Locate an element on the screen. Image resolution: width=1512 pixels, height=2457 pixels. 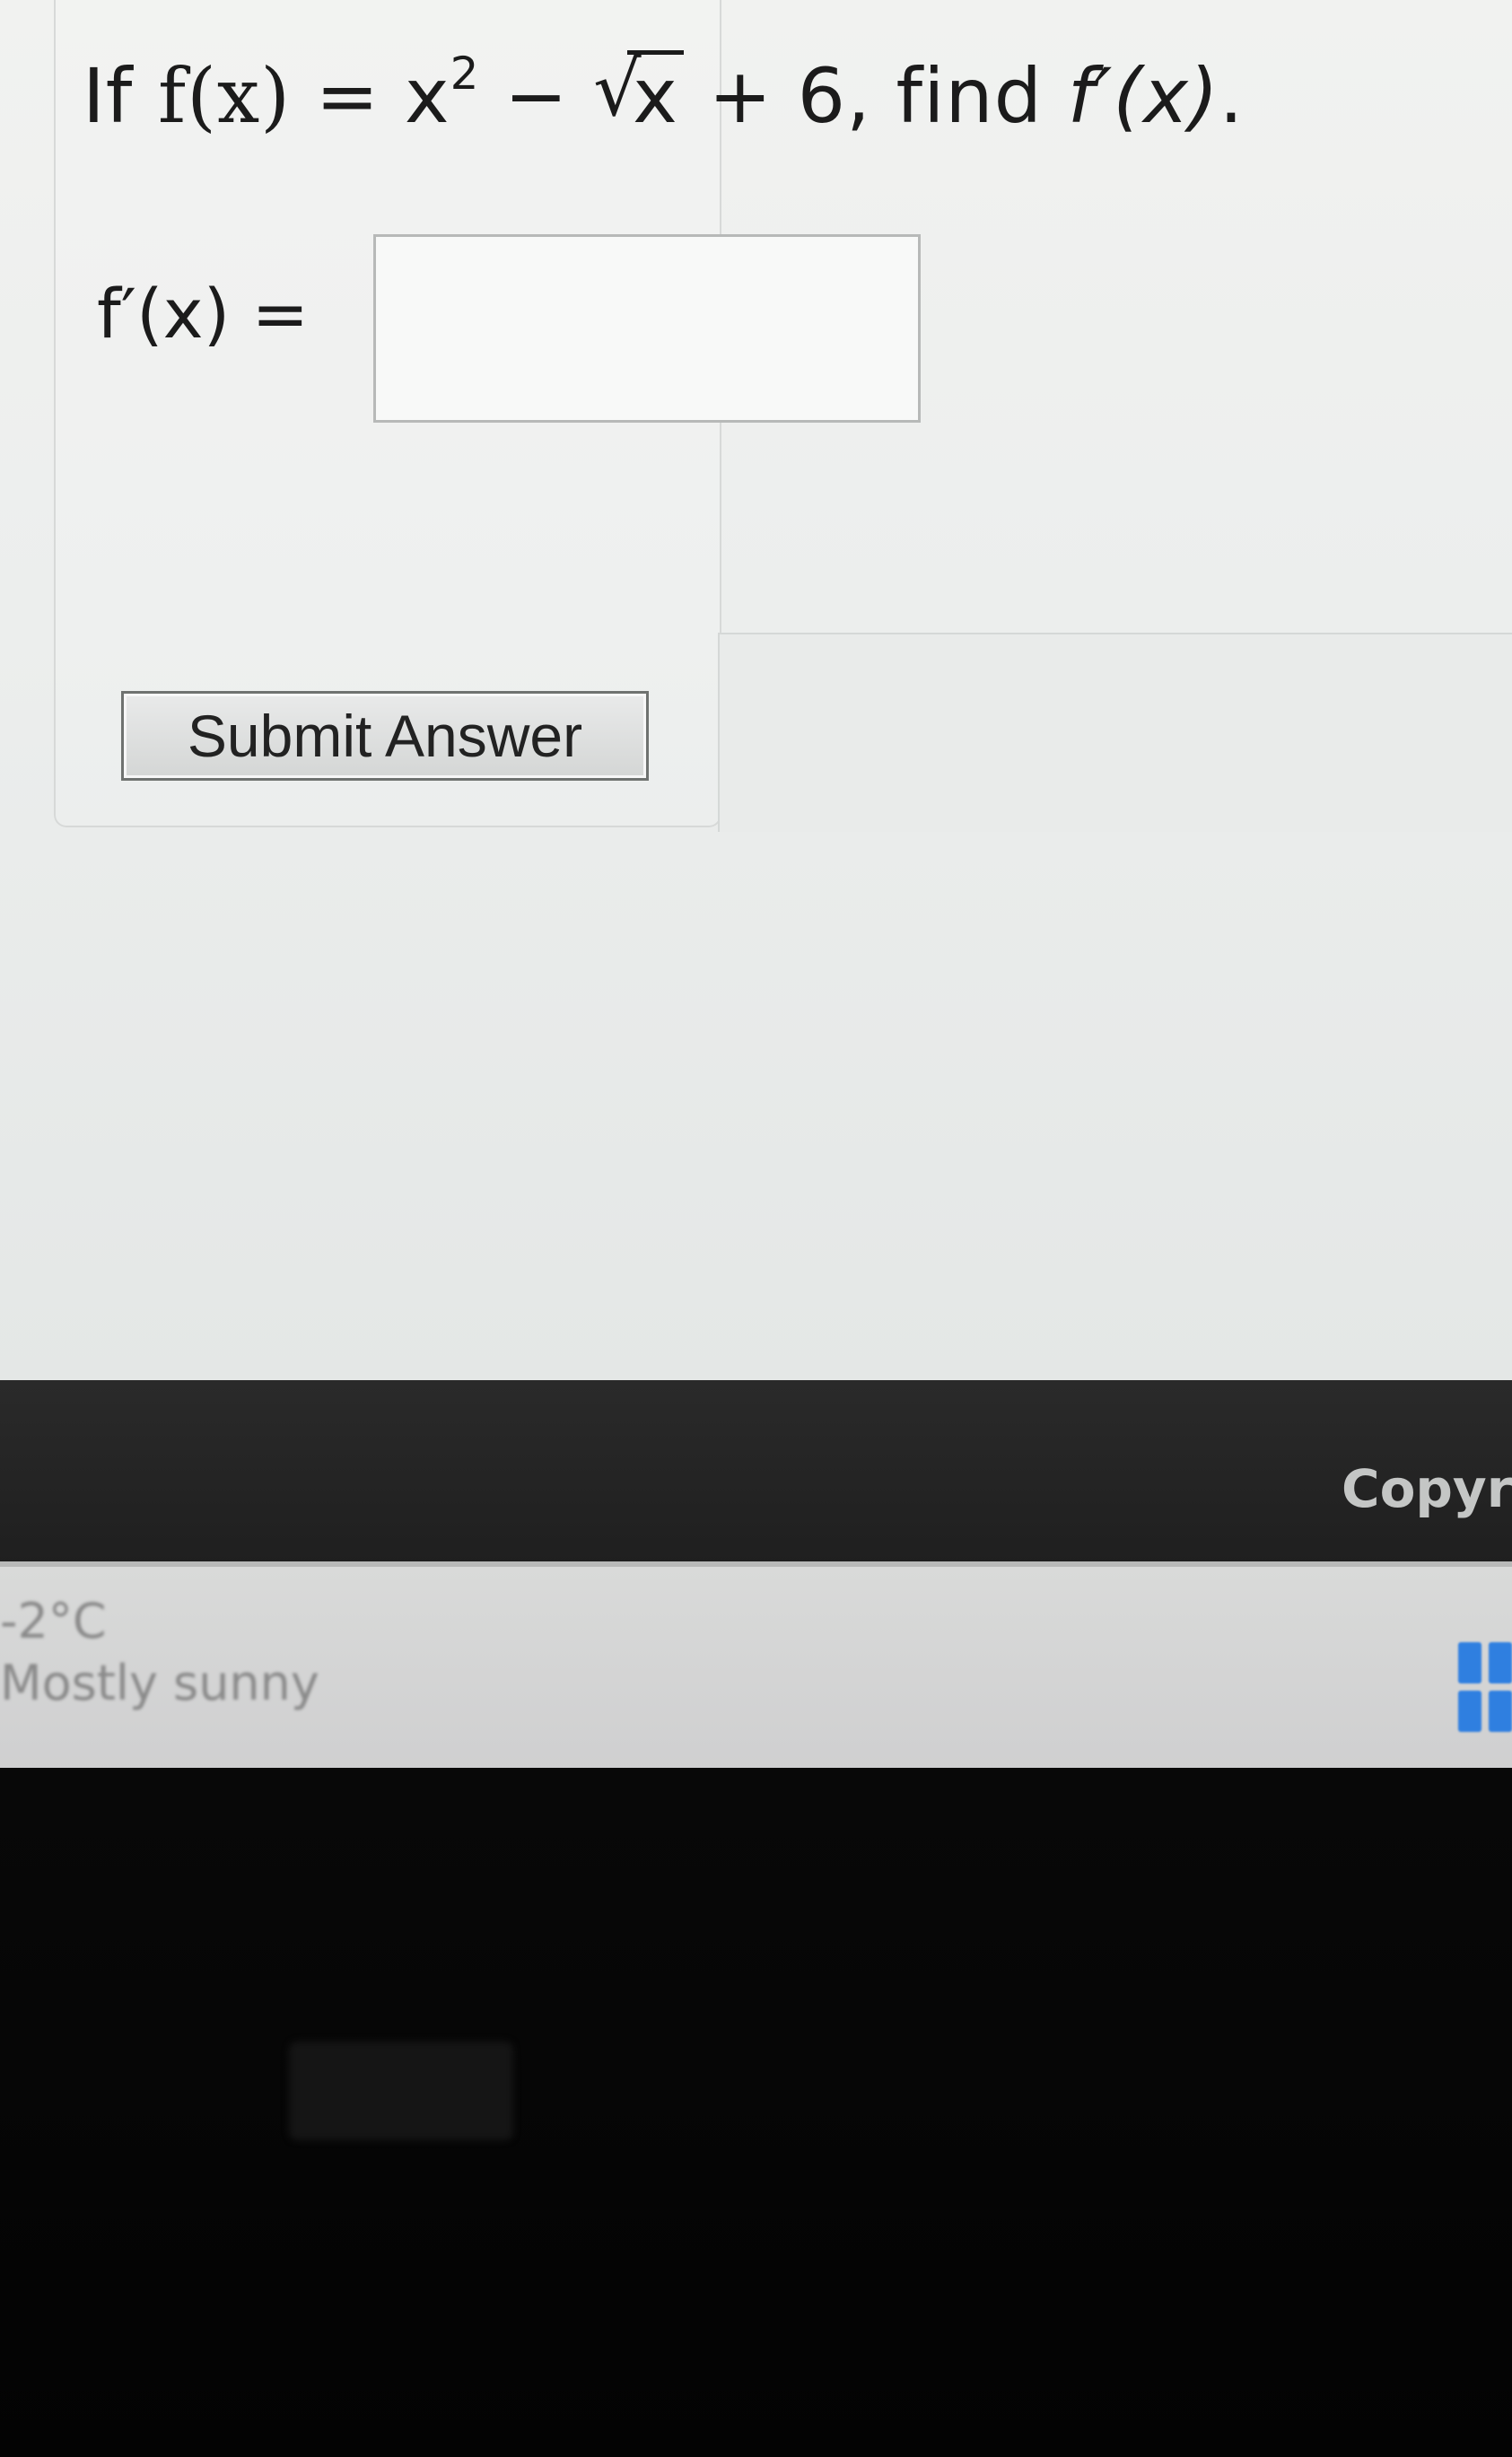
bezel-reflection is located at coordinates (401, 2091).